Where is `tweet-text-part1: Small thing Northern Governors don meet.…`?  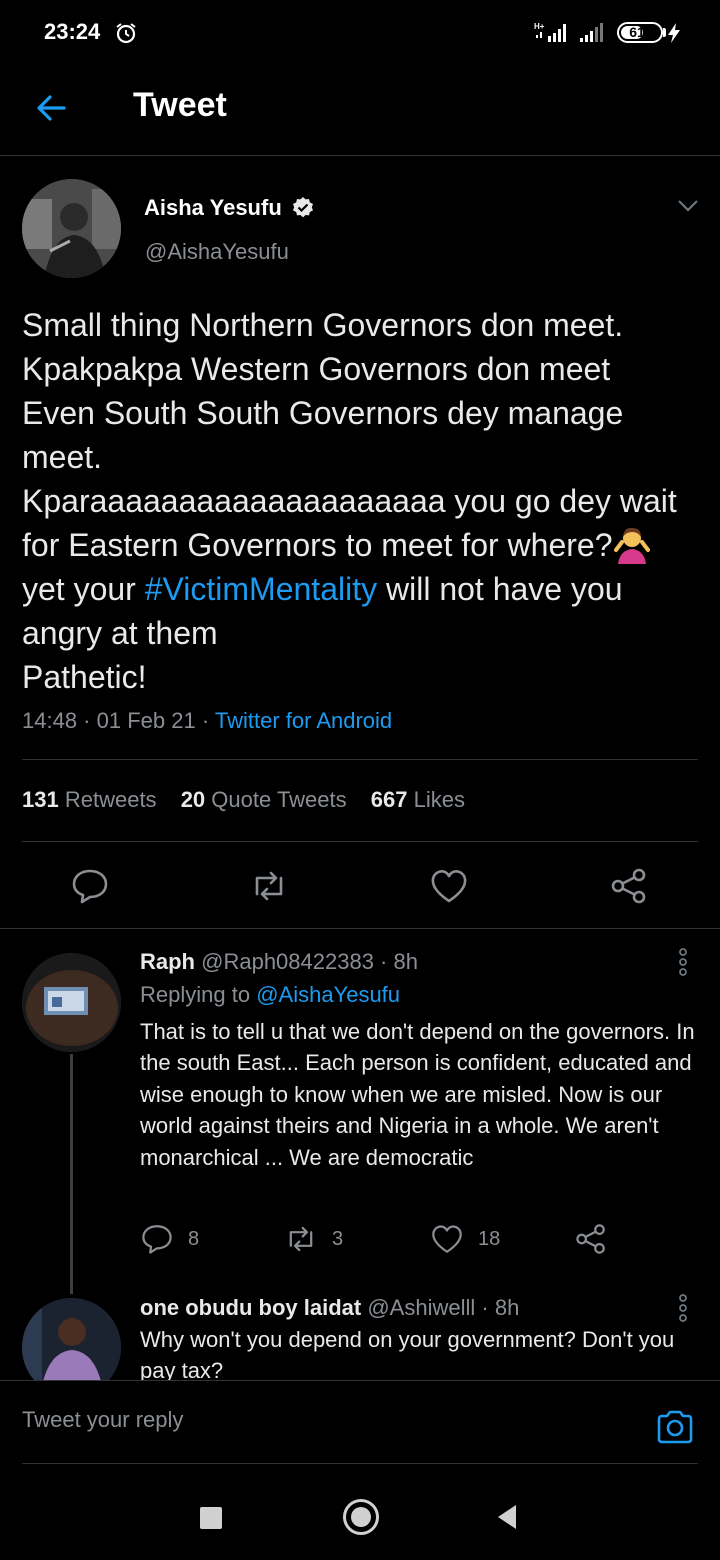
tweet-text-part1: Small thing Northern Governors don meet.… is located at coordinates (349, 435).